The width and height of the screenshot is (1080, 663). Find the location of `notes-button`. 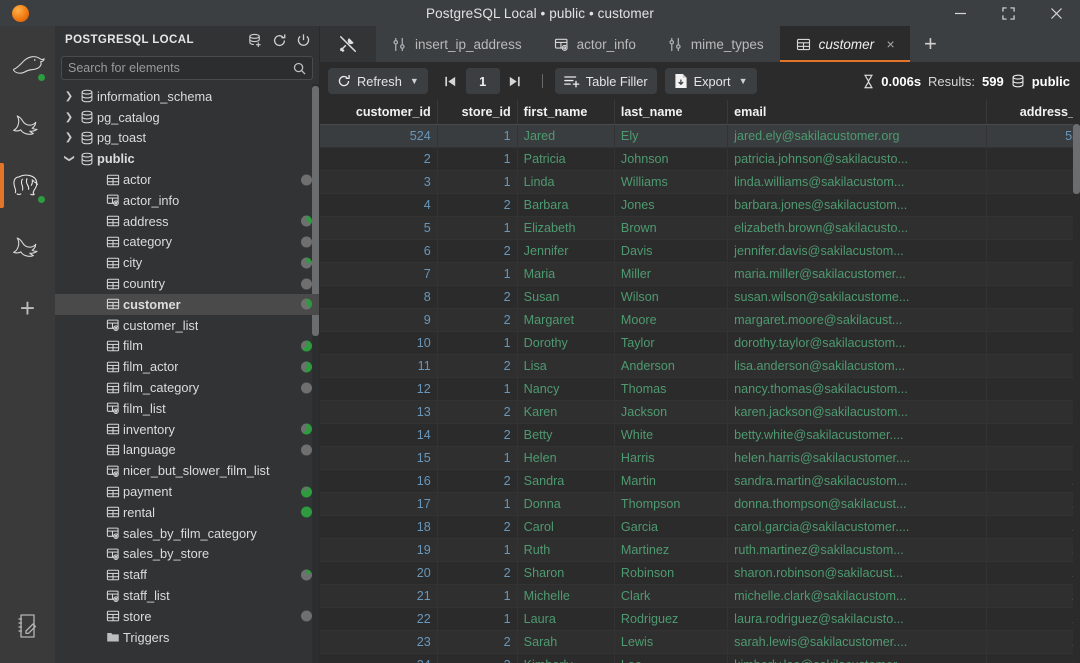

notes-button is located at coordinates (27, 625).